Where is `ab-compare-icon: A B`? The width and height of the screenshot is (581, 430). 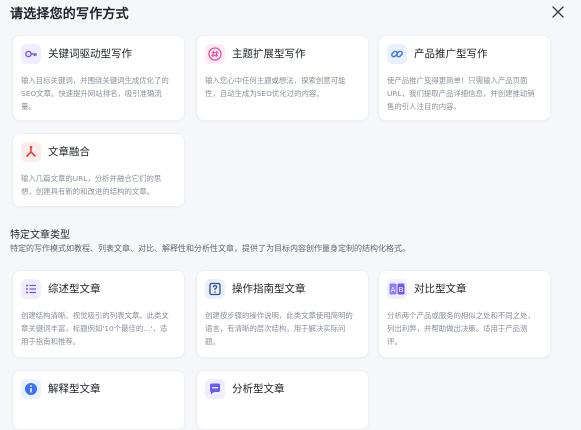 ab-compare-icon: A B is located at coordinates (397, 289).